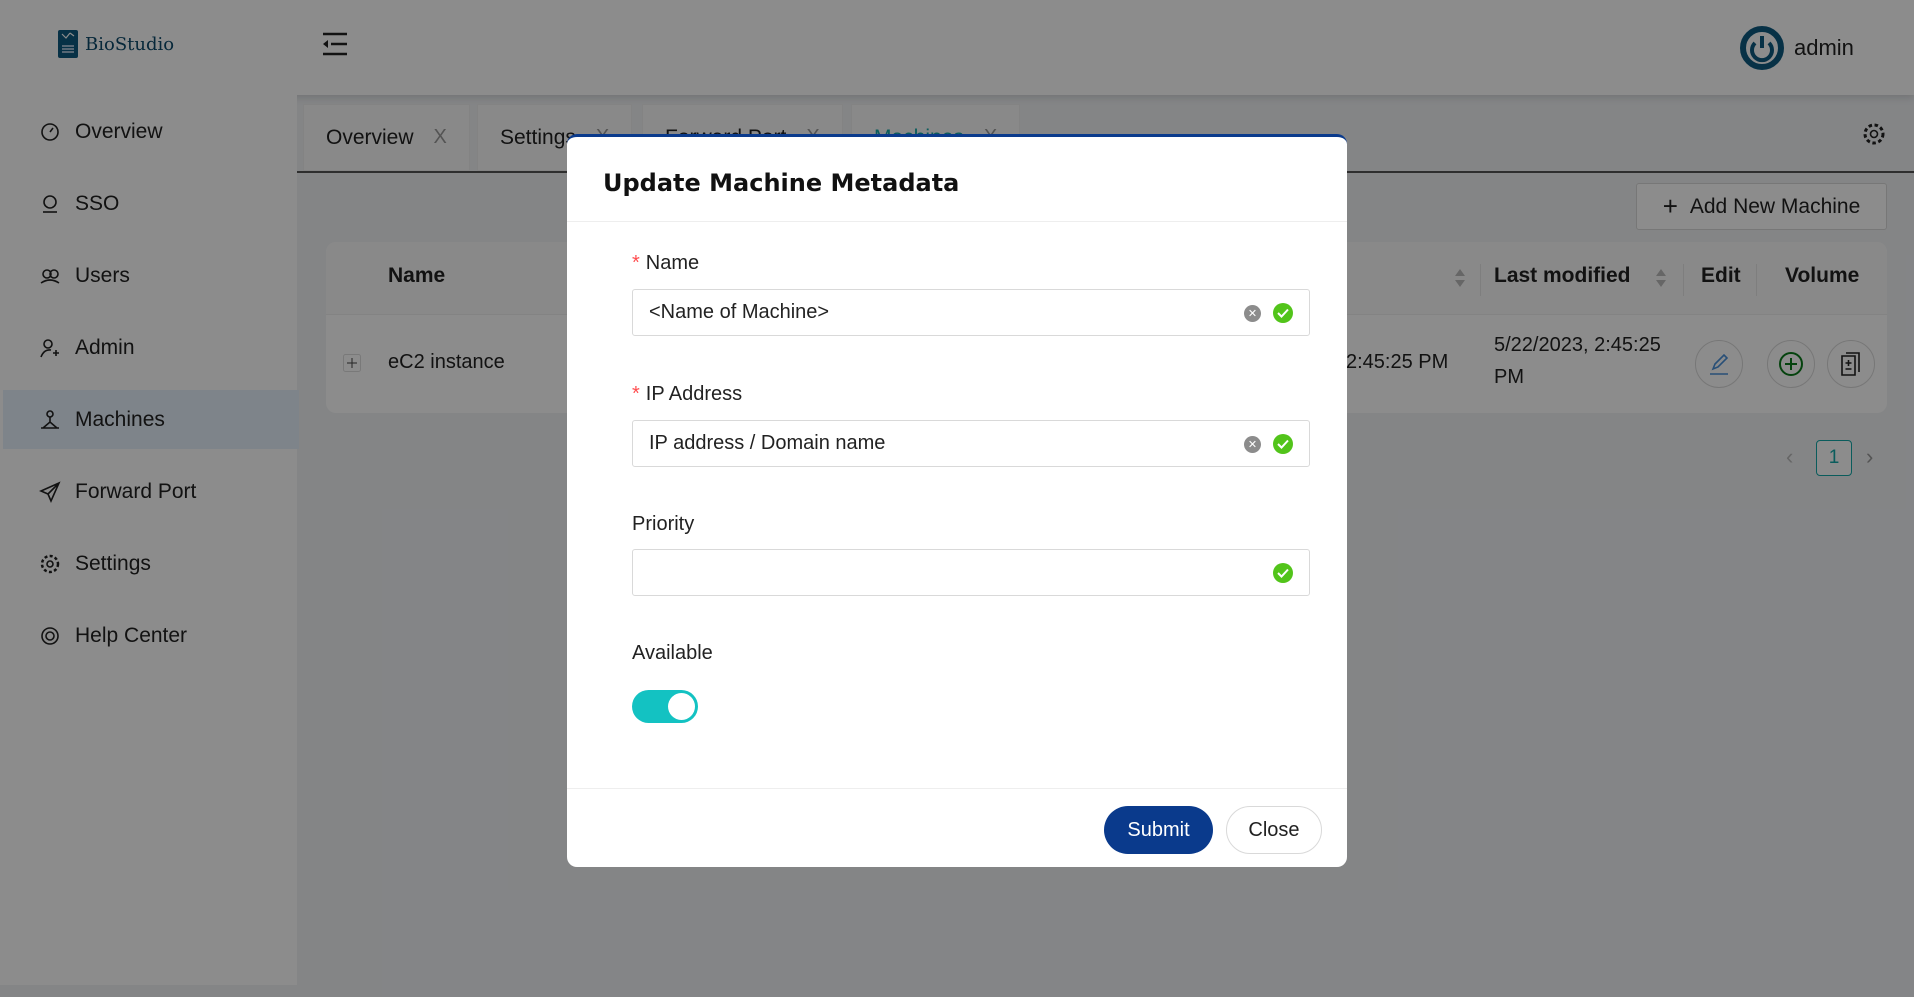 This screenshot has width=1914, height=997. I want to click on available-toggle, so click(665, 706).